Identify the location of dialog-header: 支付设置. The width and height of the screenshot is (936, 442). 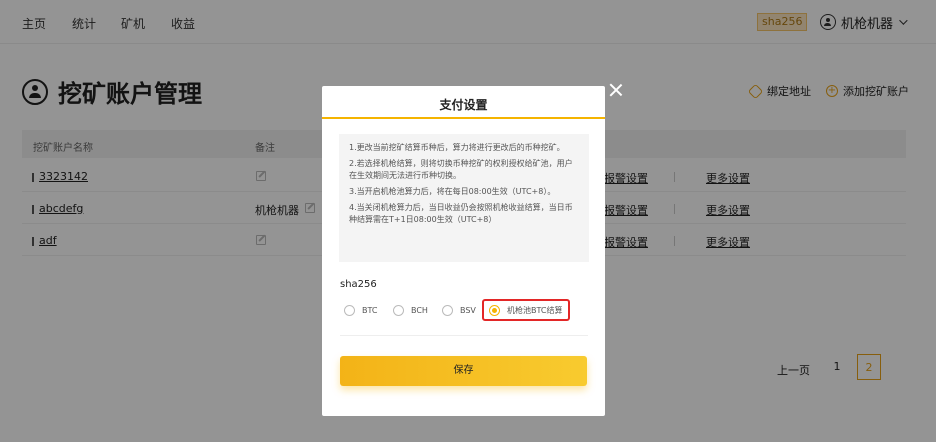
(463, 102).